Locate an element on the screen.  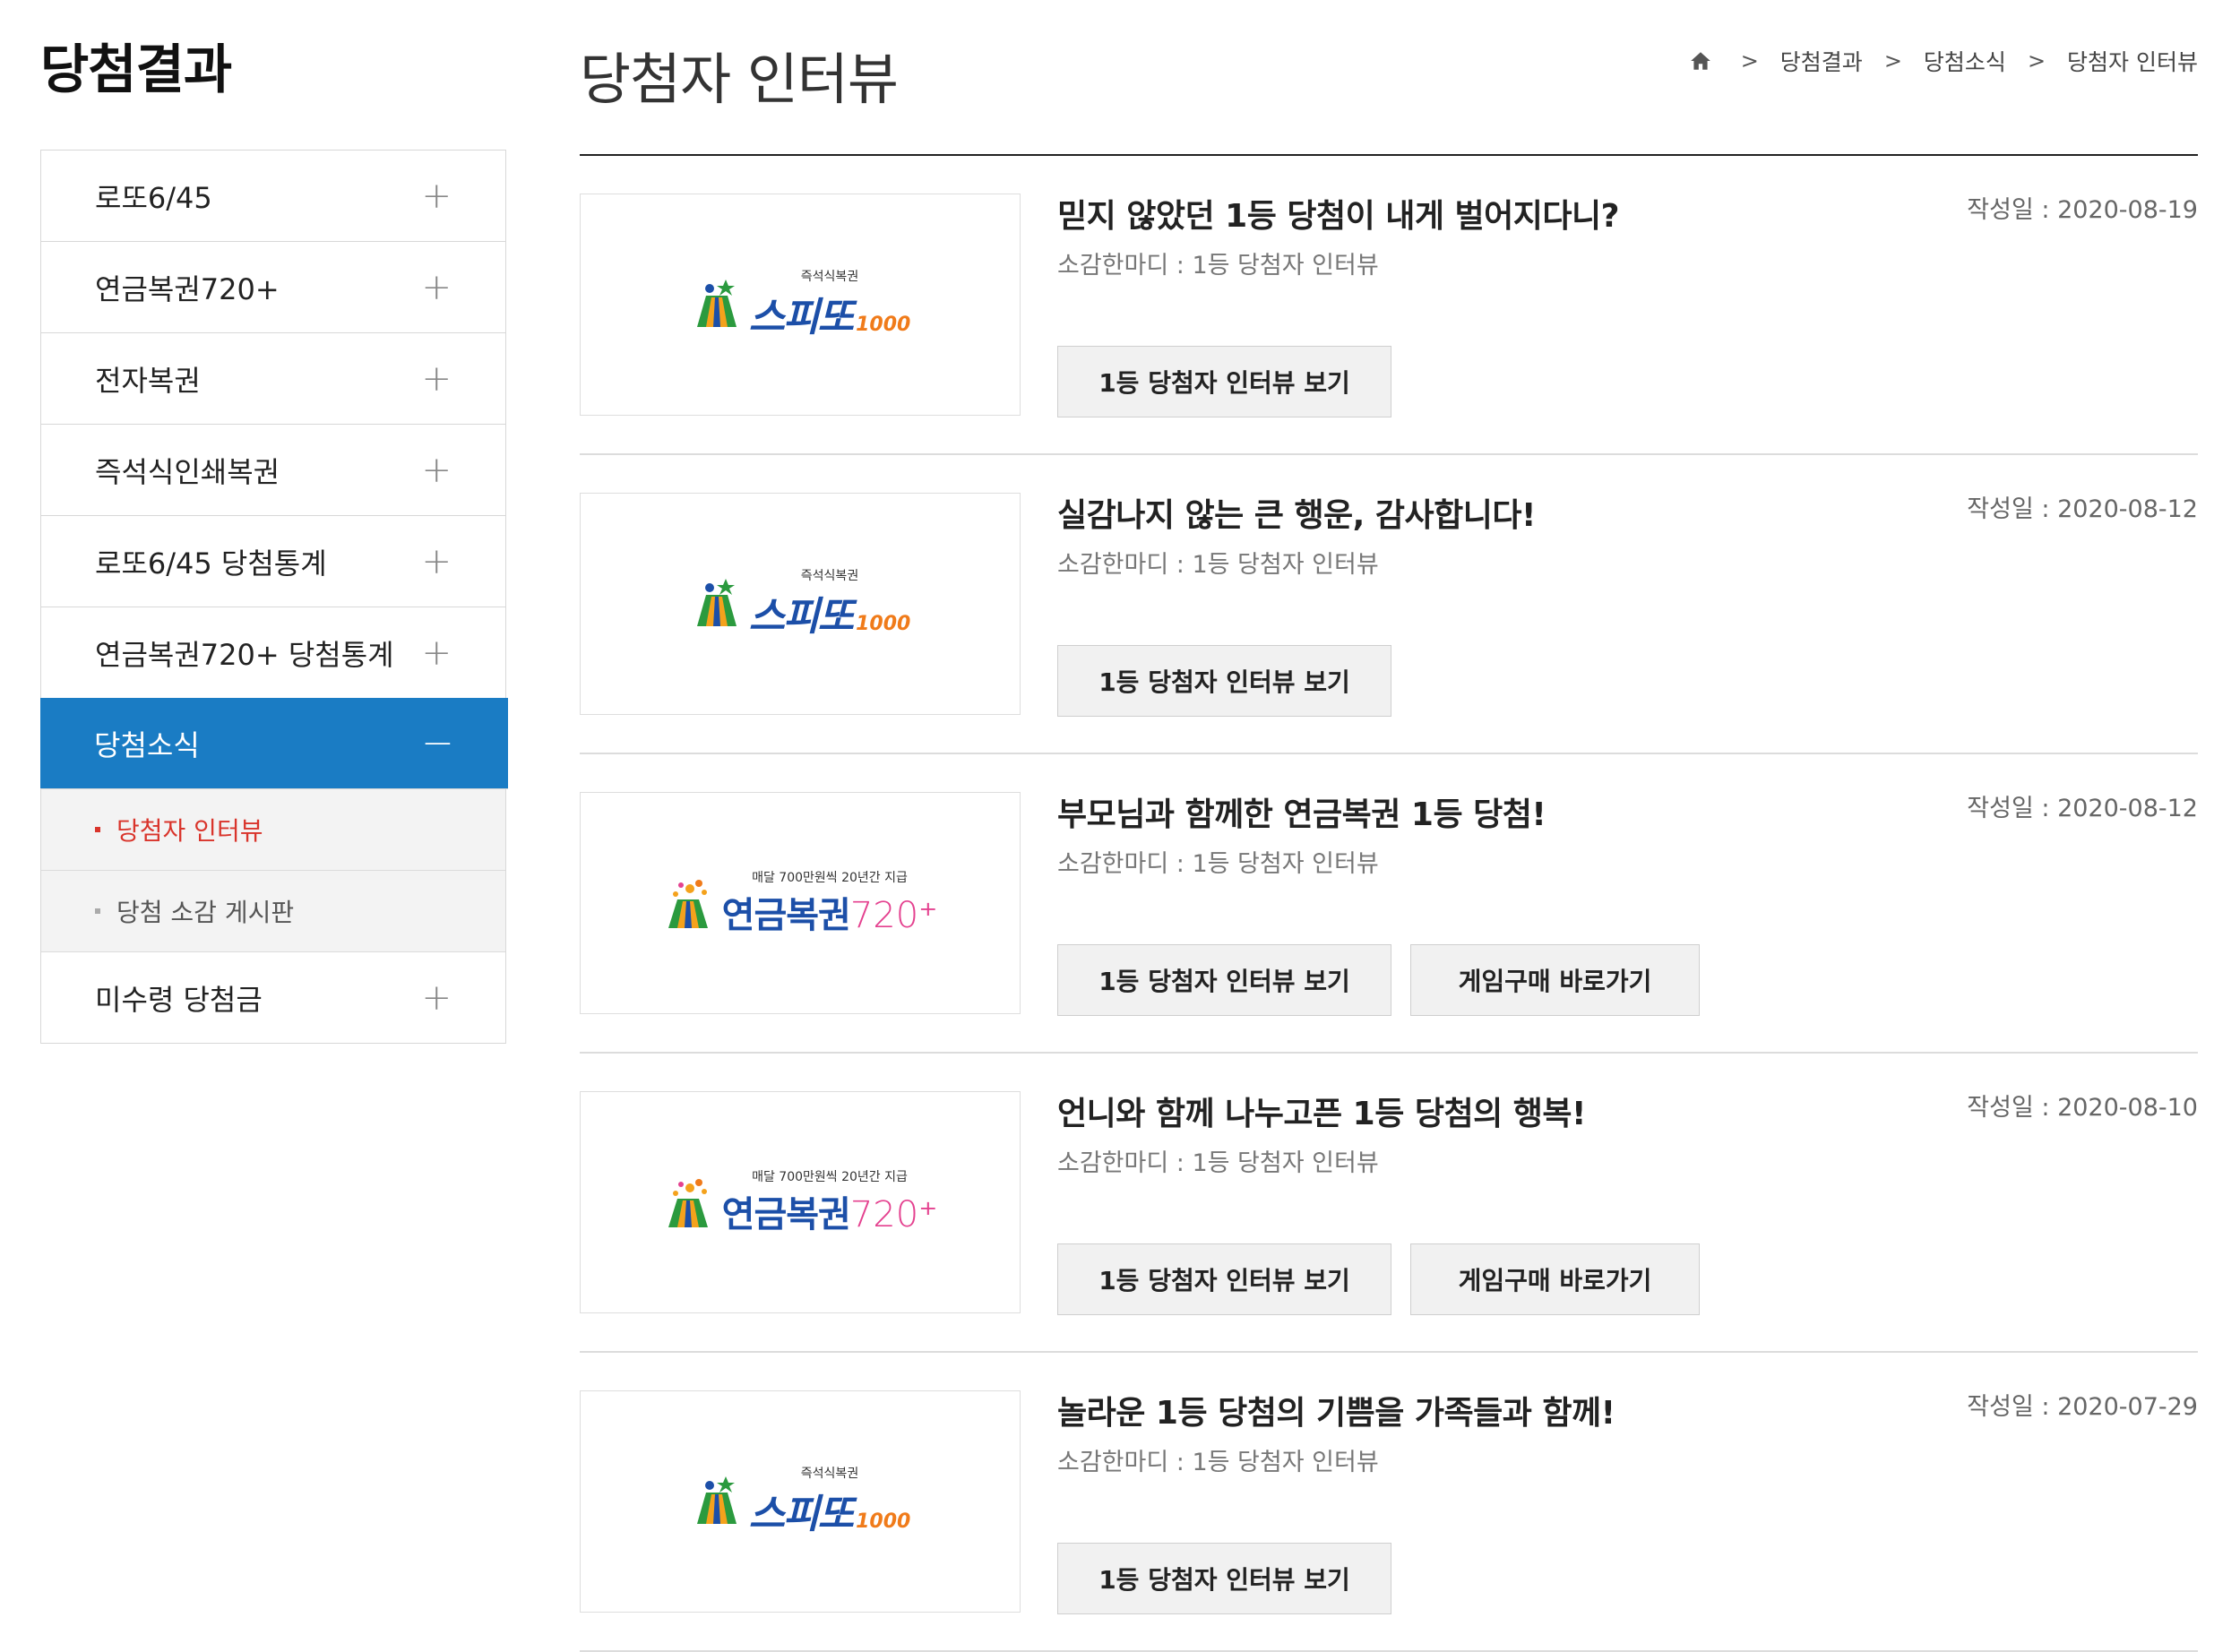
submenu-item-board: 당첨 소감 게시판 is located at coordinates (273, 912).